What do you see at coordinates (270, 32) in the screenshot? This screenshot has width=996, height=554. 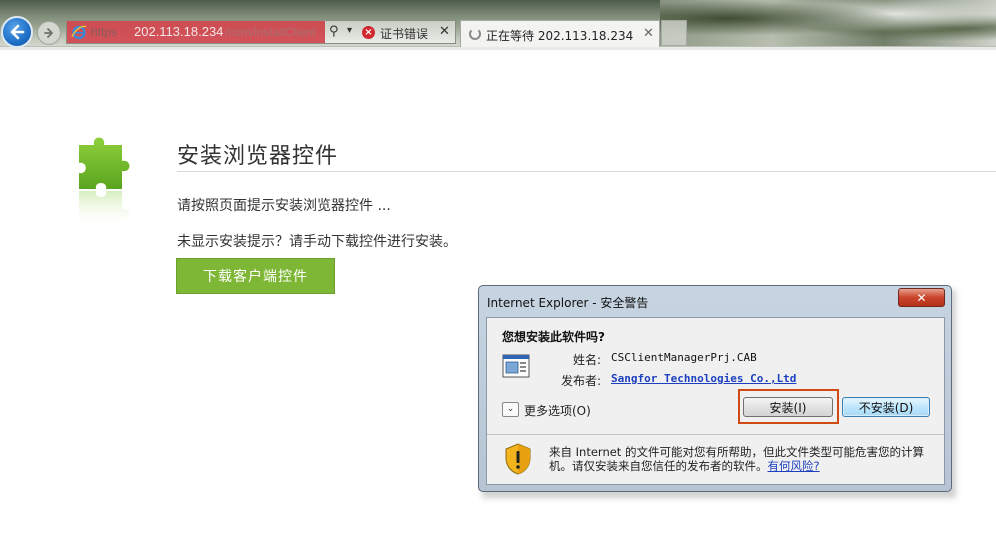 I see `url-path: /com/installClient` at bounding box center [270, 32].